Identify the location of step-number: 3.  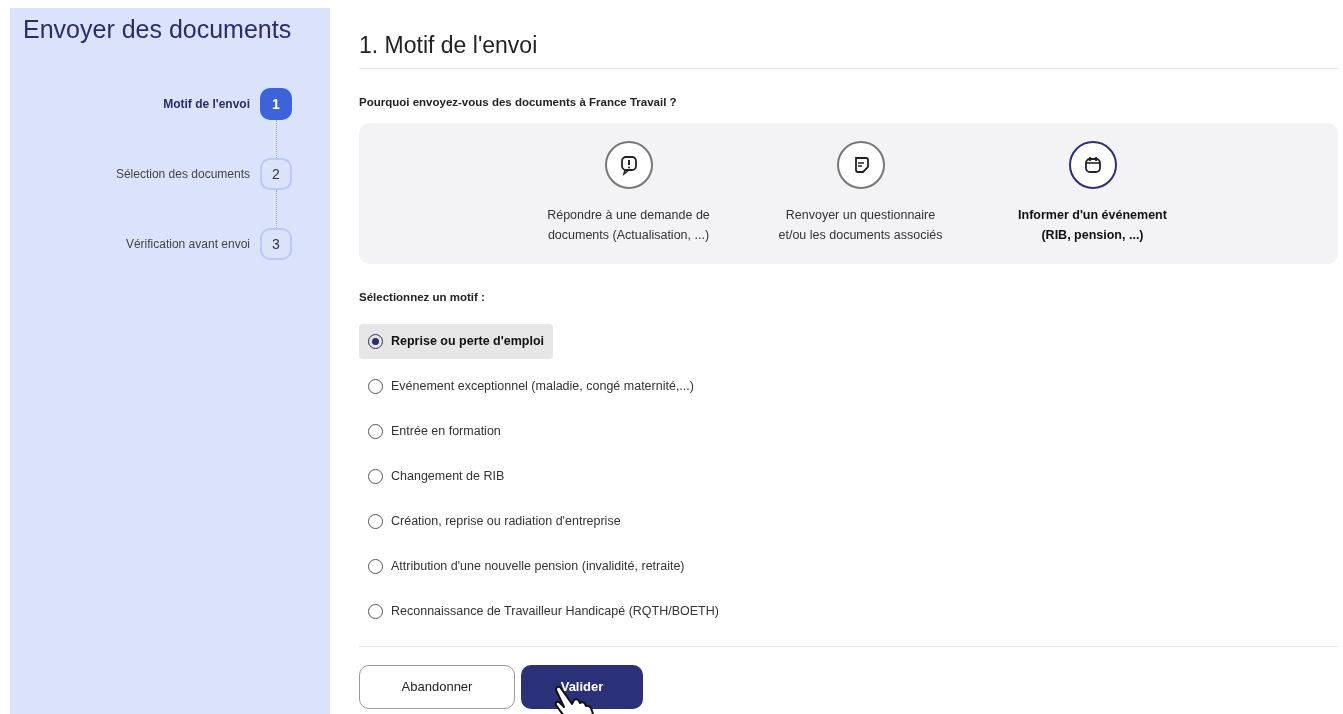
(276, 244).